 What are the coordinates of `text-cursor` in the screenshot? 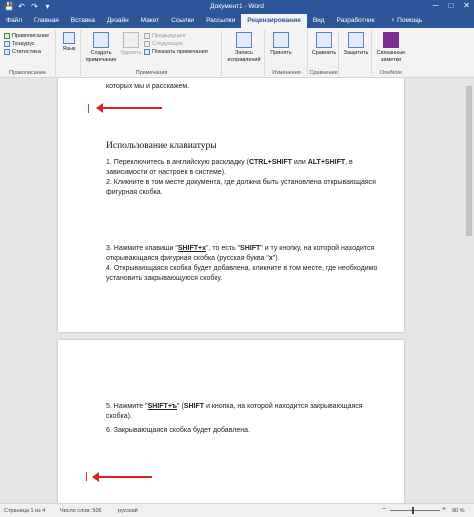 It's located at (88, 108).